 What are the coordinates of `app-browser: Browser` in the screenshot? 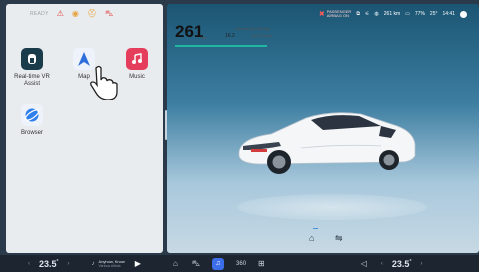 It's located at (32, 120).